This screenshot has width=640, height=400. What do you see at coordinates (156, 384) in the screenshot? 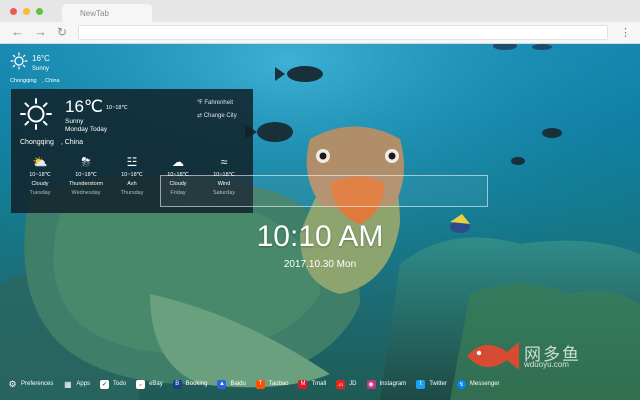
I see `link-label: eBay` at bounding box center [156, 384].